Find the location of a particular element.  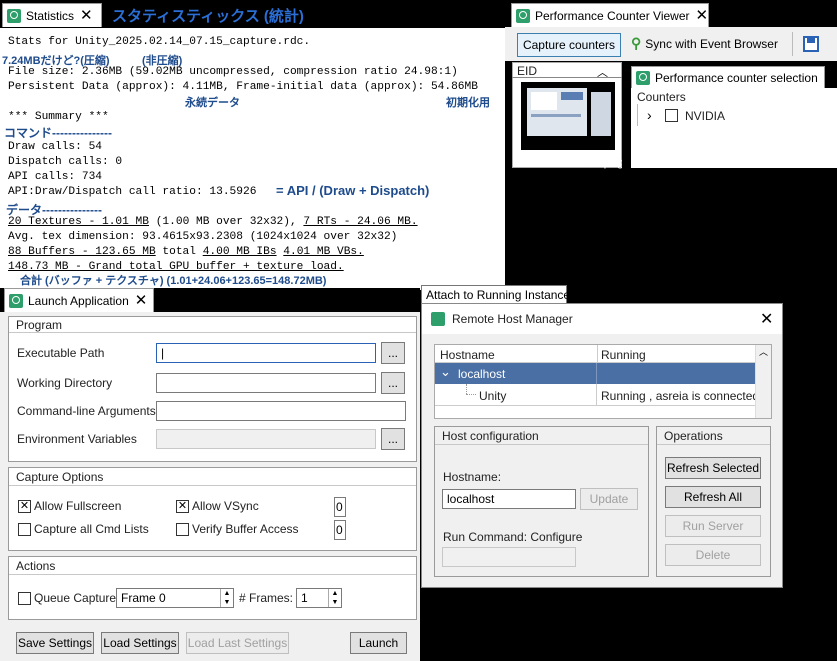

hostname-input: localhost is located at coordinates (509, 499).